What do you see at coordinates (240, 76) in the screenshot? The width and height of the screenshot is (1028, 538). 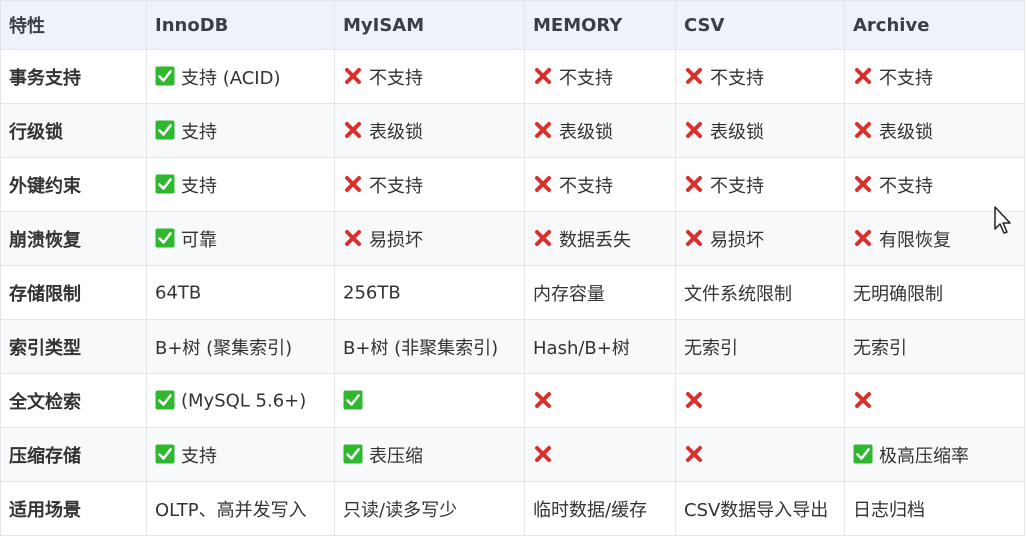 I see `cell-innodb: 支持 (ACID)` at bounding box center [240, 76].